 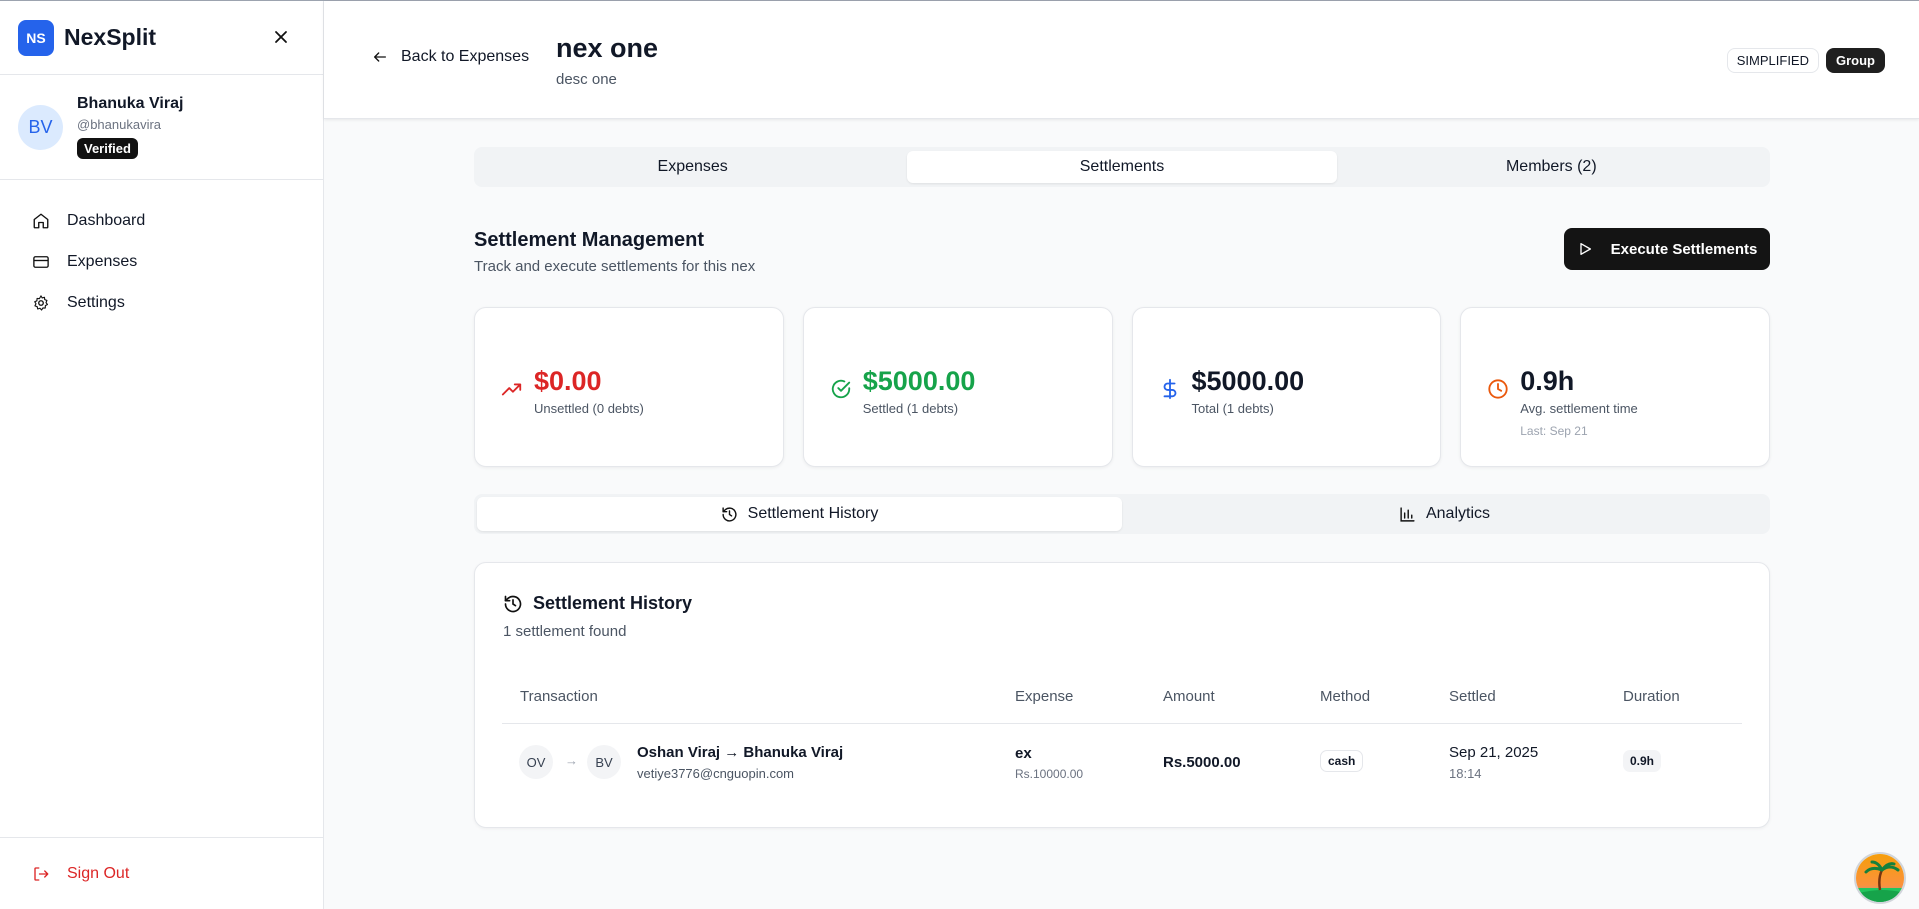 I want to click on sign-out-button: Sign Out, so click(x=161, y=873).